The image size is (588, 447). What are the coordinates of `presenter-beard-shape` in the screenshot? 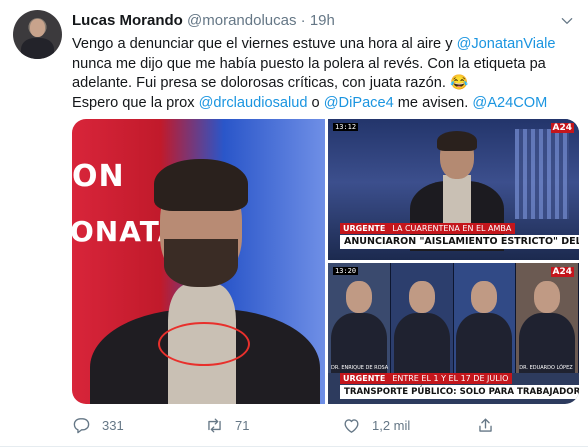 It's located at (201, 263).